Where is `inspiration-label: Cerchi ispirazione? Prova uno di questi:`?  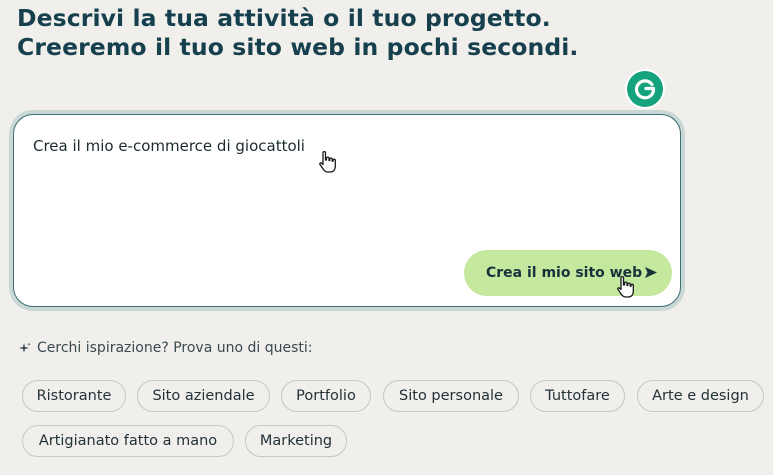 inspiration-label: Cerchi ispirazione? Prova uno di questi: is located at coordinates (175, 348).